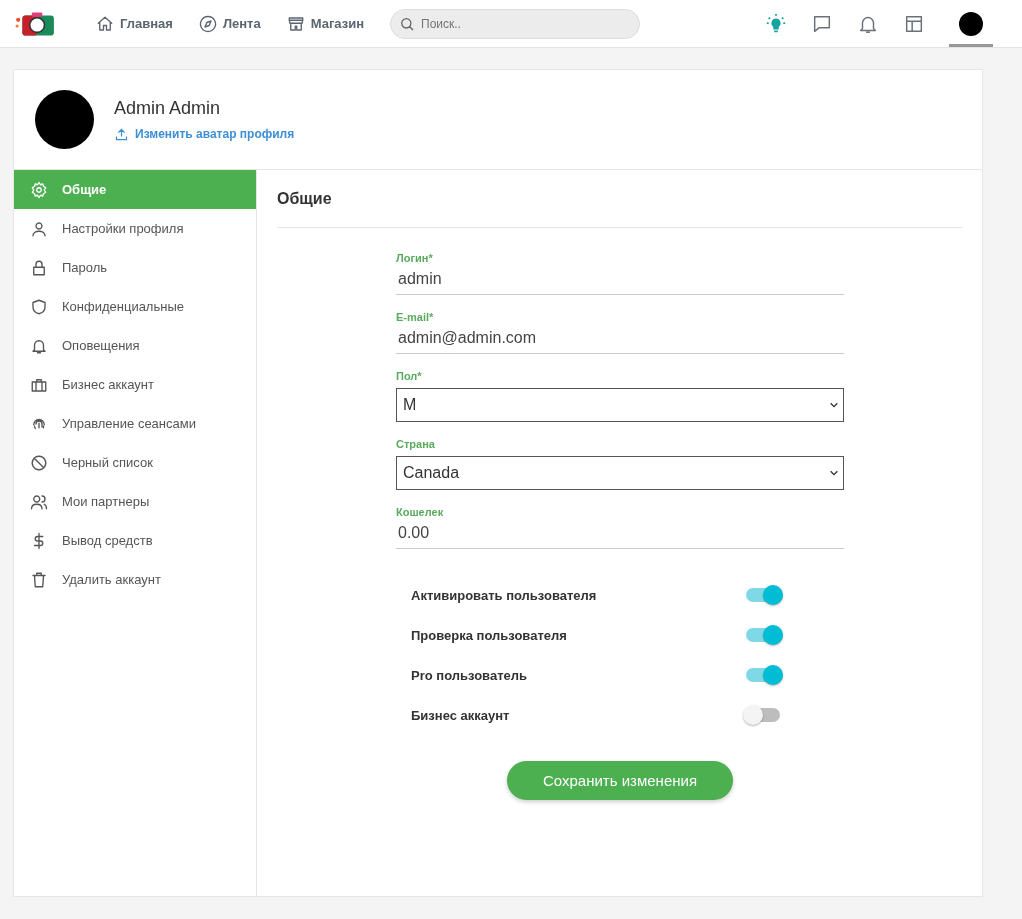 The width and height of the screenshot is (1022, 919). Describe the element at coordinates (295, 23) in the screenshot. I see `store-icon` at that location.